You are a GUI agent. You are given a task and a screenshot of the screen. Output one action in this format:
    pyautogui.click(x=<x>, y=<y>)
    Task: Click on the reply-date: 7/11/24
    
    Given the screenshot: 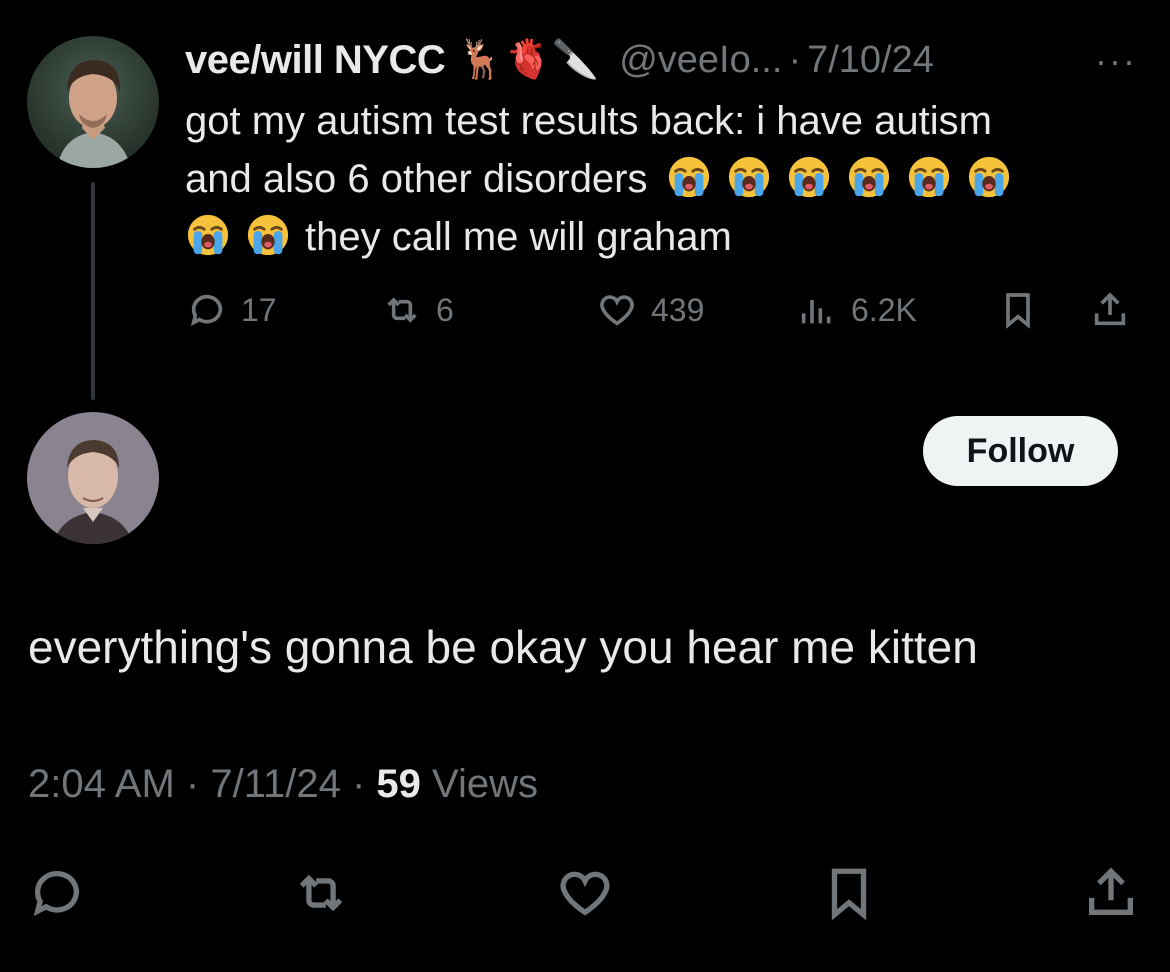 What is the action you would take?
    pyautogui.click(x=275, y=784)
    